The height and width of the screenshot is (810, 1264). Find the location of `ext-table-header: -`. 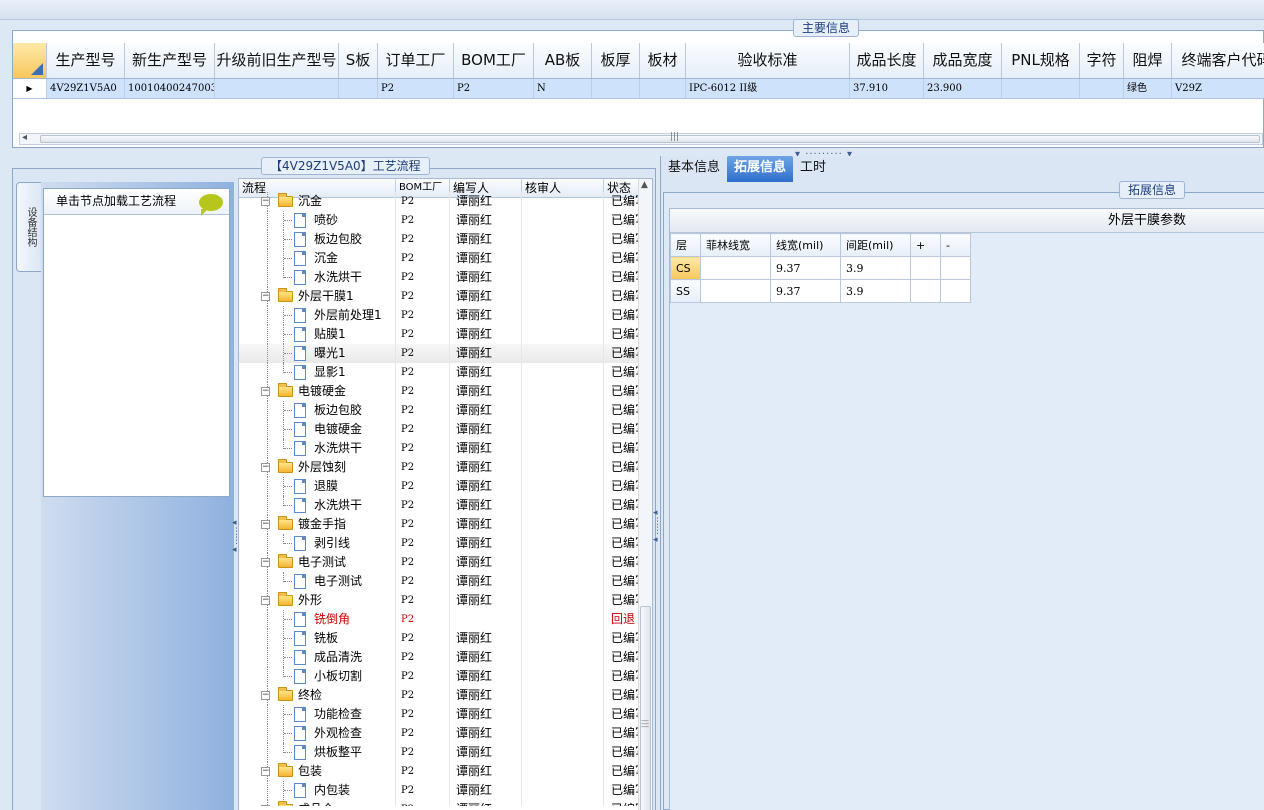

ext-table-header: - is located at coordinates (955, 245).